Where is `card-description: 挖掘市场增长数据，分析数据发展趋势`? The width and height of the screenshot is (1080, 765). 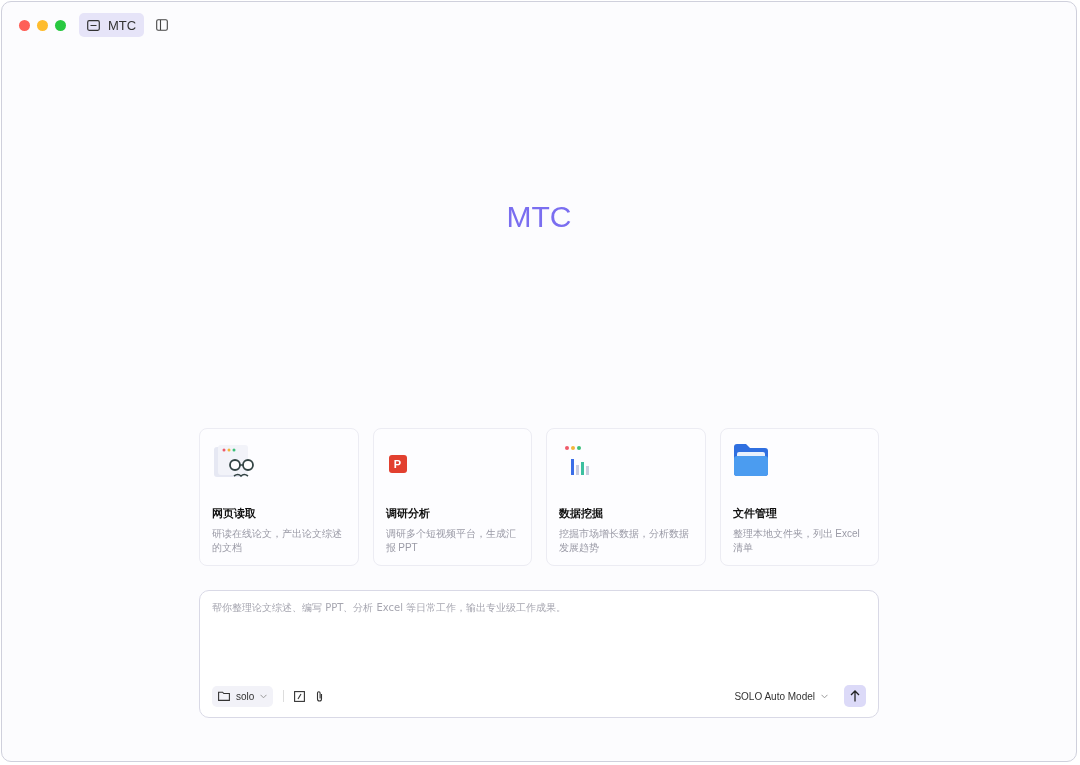 card-description: 挖掘市场增长数据，分析数据发展趋势 is located at coordinates (624, 541).